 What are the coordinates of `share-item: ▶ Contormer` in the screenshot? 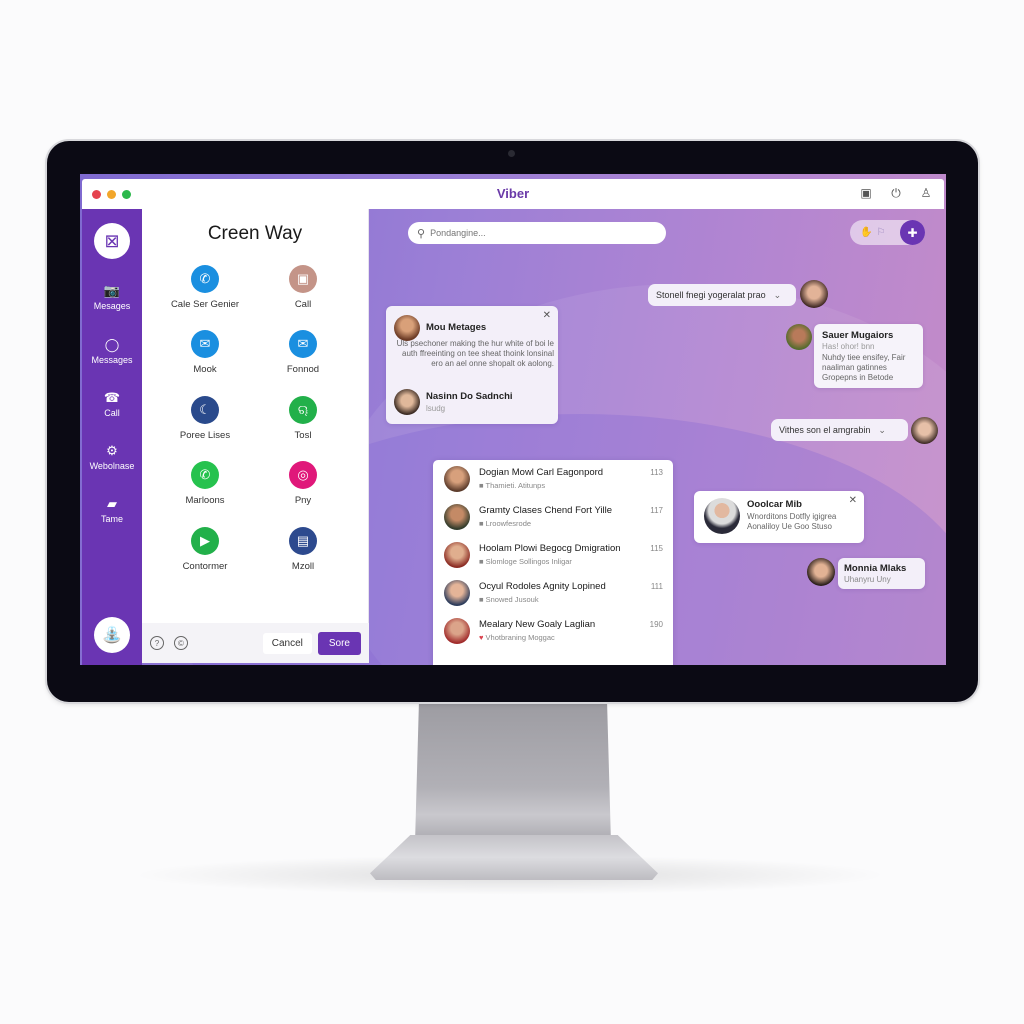 It's located at (205, 549).